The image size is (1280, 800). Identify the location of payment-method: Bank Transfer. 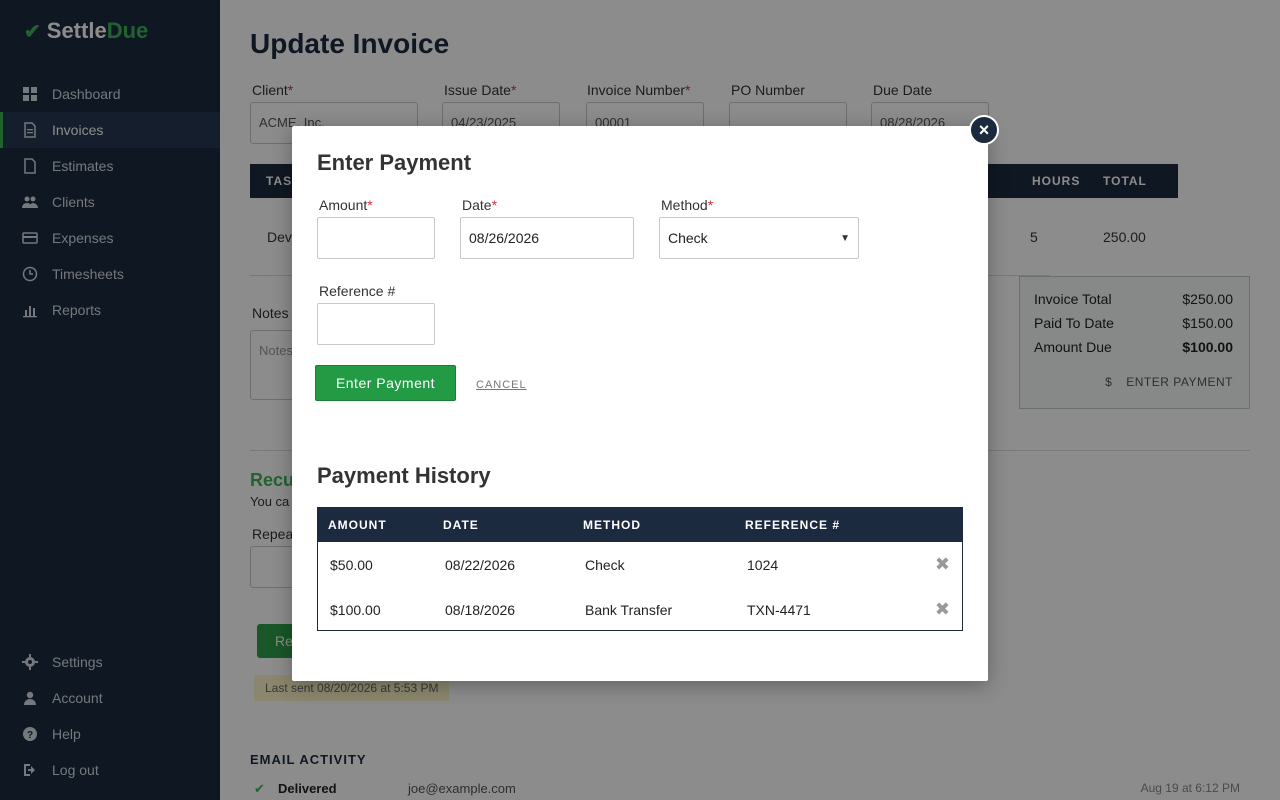
(629, 610).